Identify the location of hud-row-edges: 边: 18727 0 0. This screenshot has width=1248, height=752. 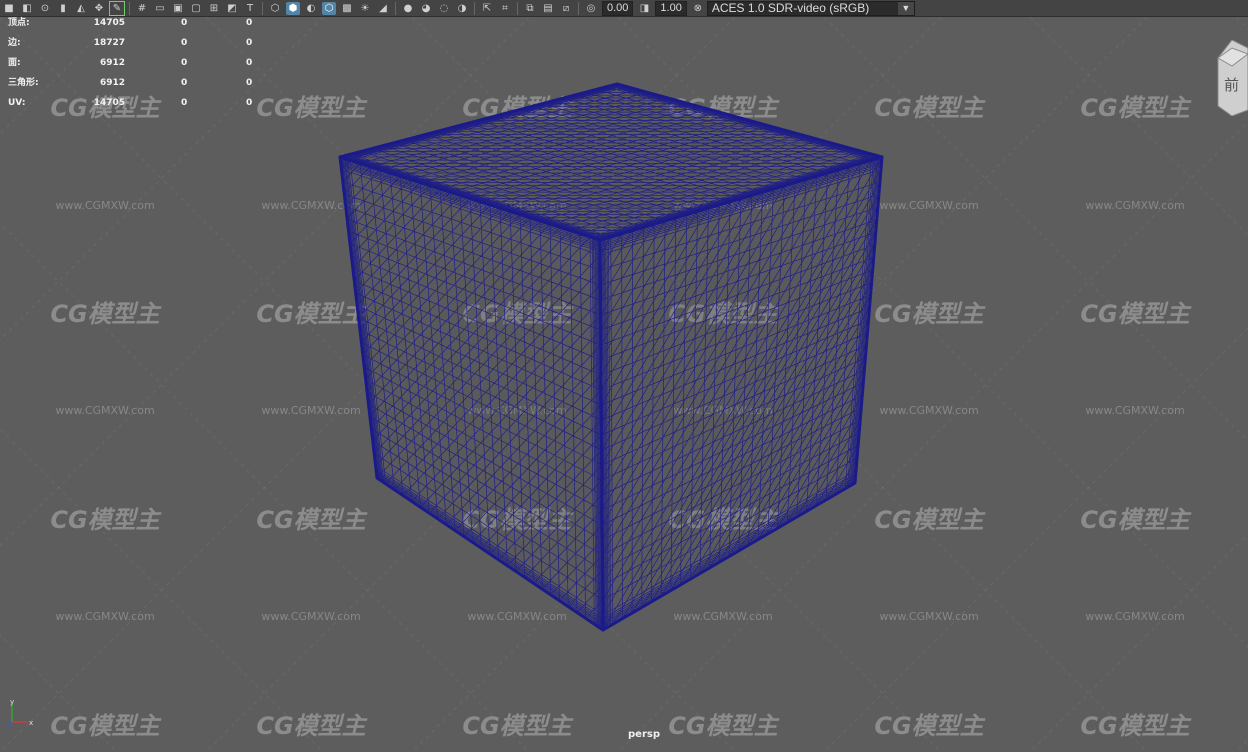
(138, 47).